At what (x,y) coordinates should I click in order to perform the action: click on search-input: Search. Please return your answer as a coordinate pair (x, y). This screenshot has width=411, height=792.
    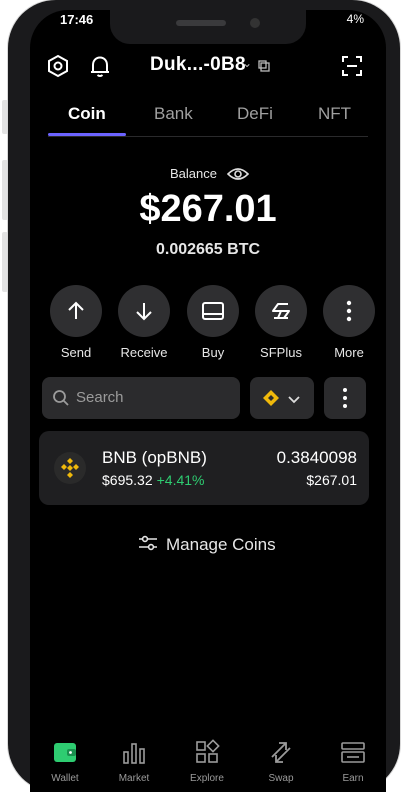
    Looking at the image, I should click on (141, 398).